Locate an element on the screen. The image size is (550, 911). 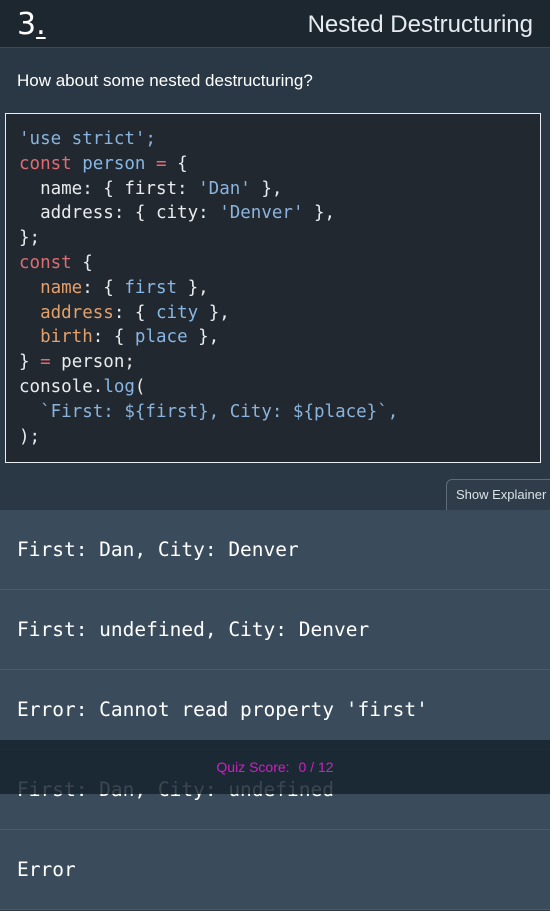
code-line-12: `First: ${first}, City: ${place}`, is located at coordinates (279, 412).